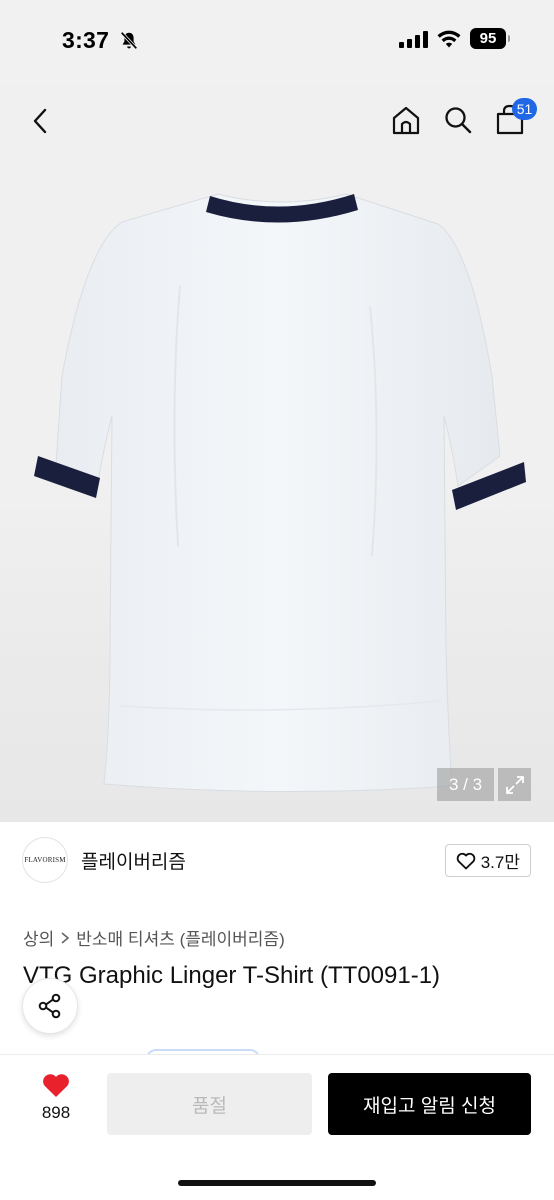  I want to click on chevron-right-icon, so click(65, 937).